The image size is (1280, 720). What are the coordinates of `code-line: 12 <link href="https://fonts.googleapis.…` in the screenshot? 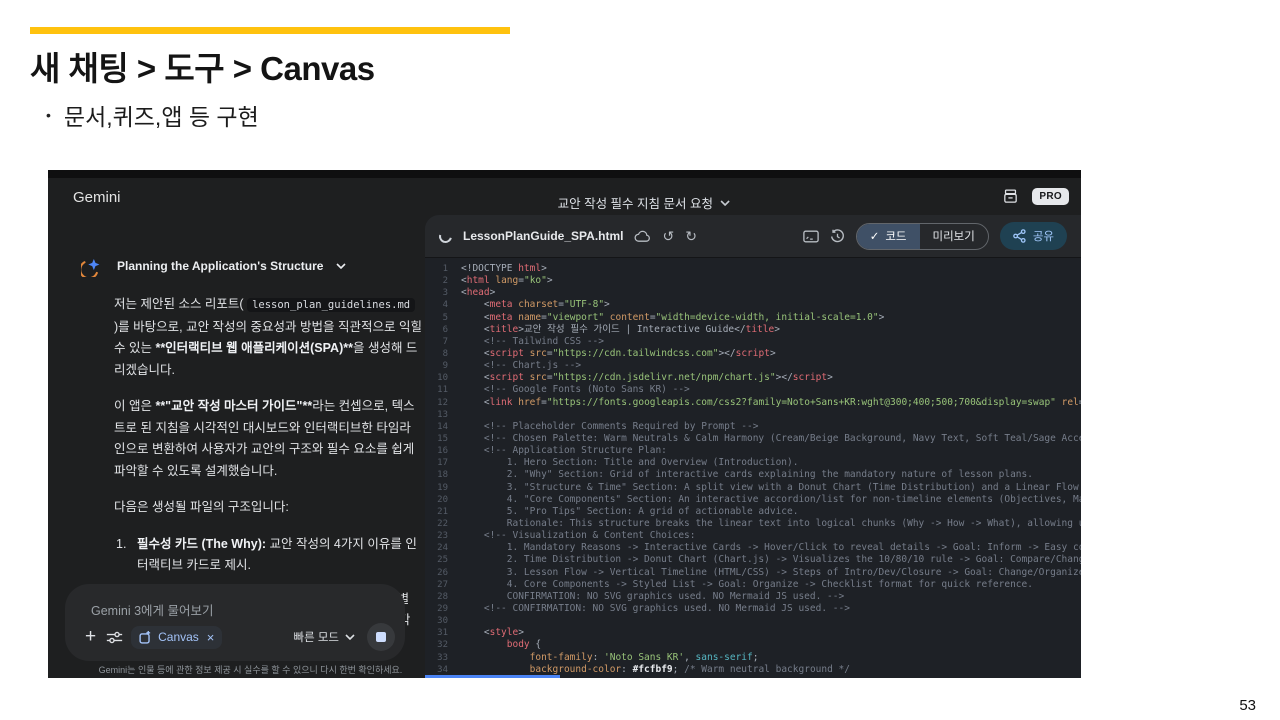 It's located at (759, 402).